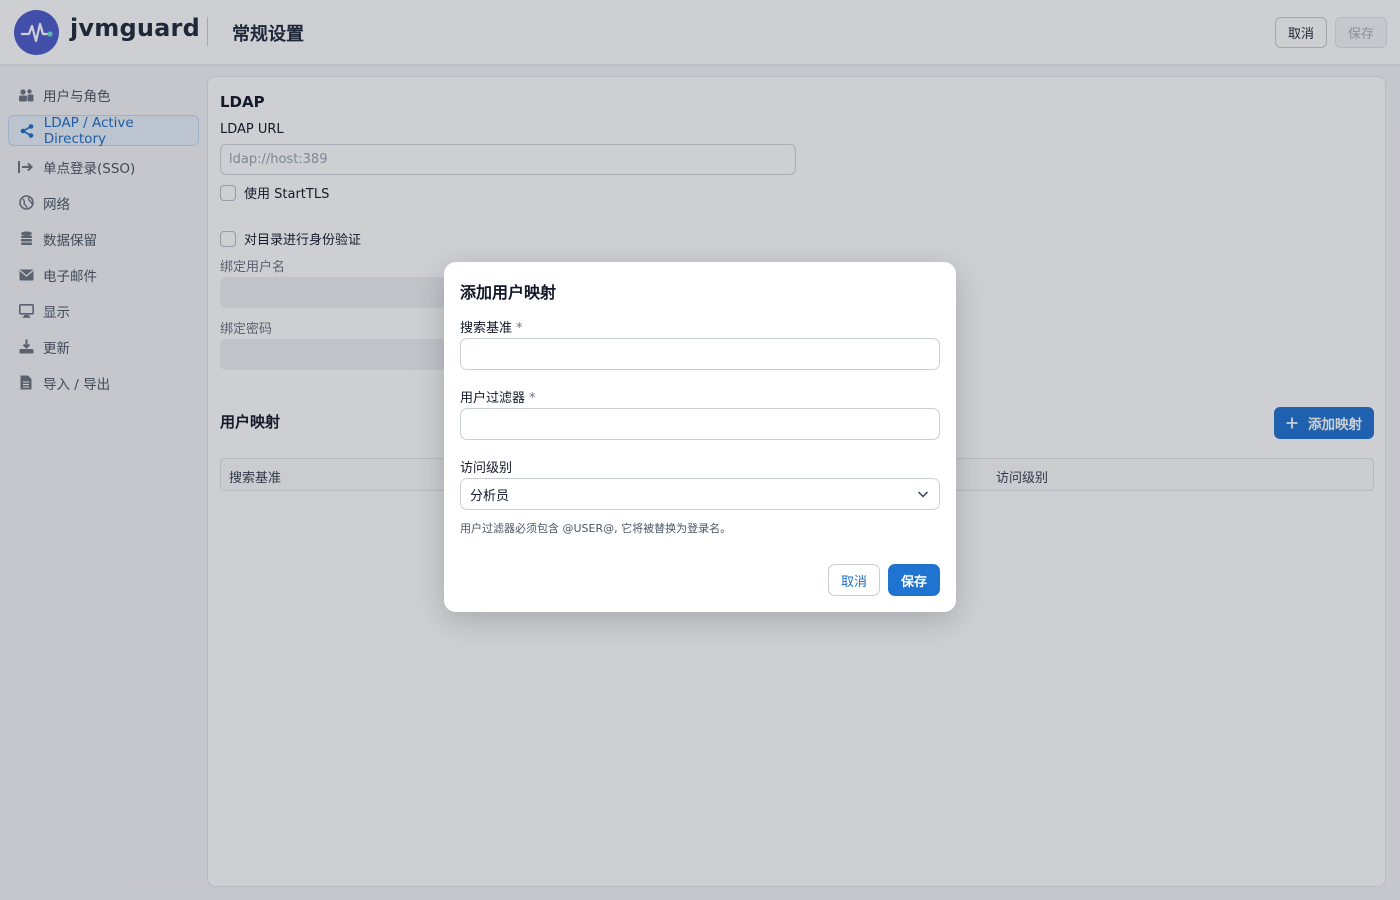  Describe the element at coordinates (854, 580) in the screenshot. I see `dialog-cancel-button: 取消` at that location.